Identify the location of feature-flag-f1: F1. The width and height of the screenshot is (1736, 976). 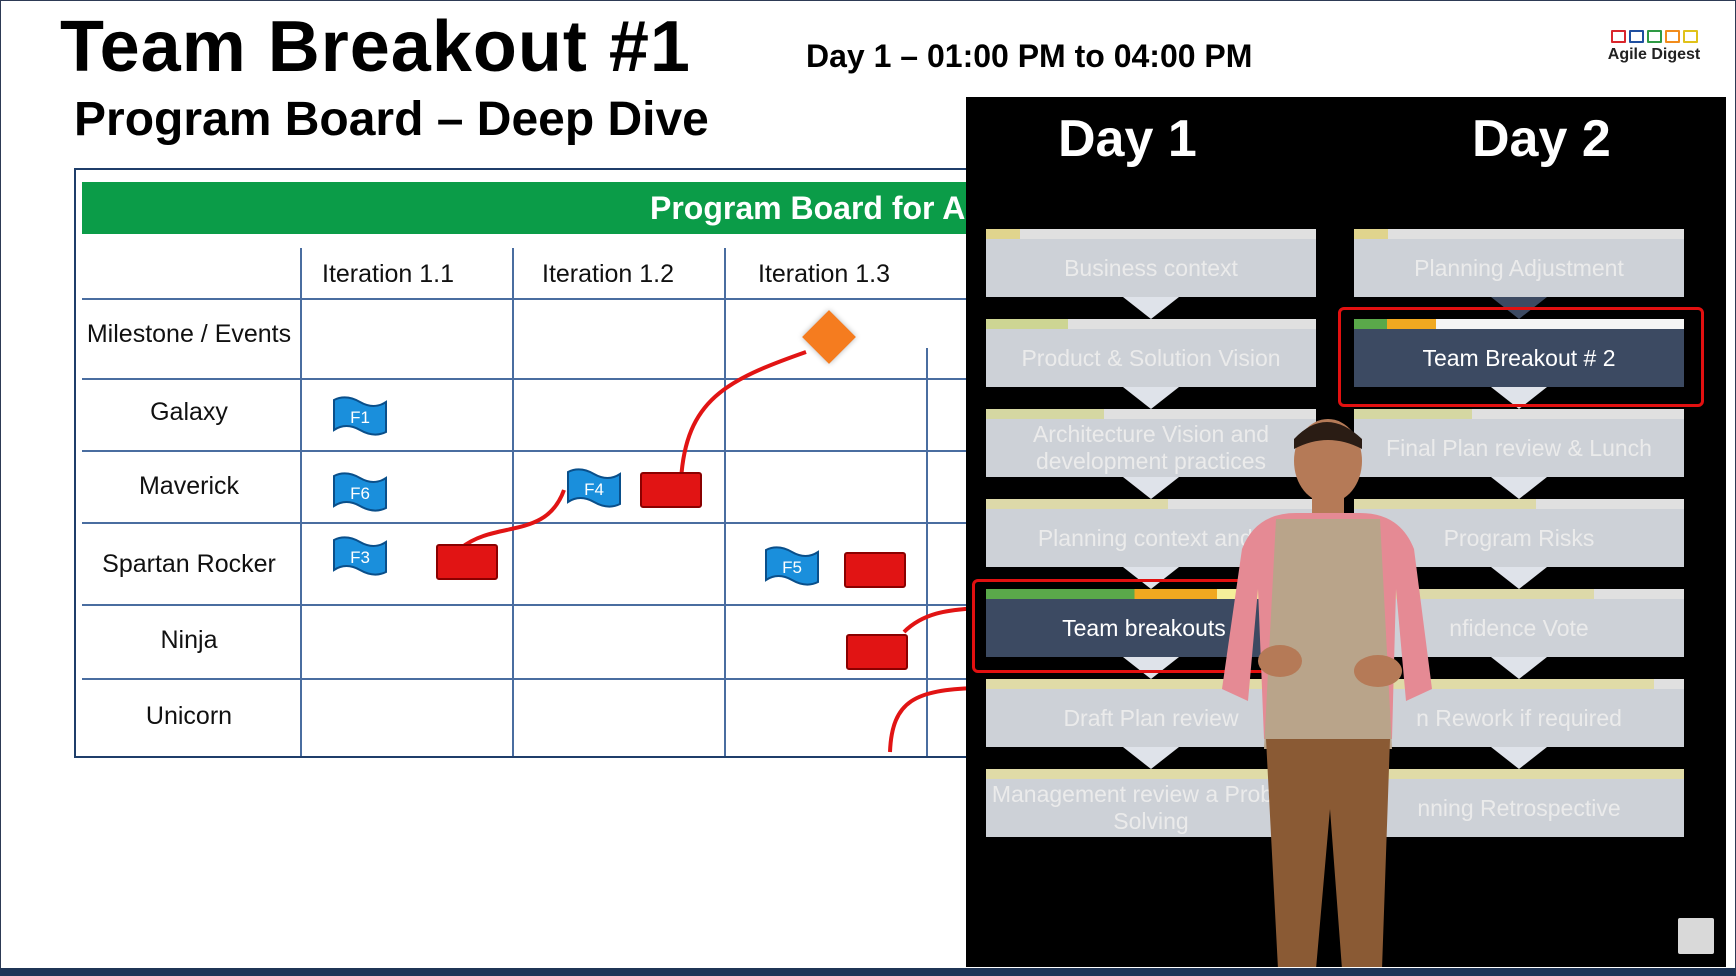
(360, 417).